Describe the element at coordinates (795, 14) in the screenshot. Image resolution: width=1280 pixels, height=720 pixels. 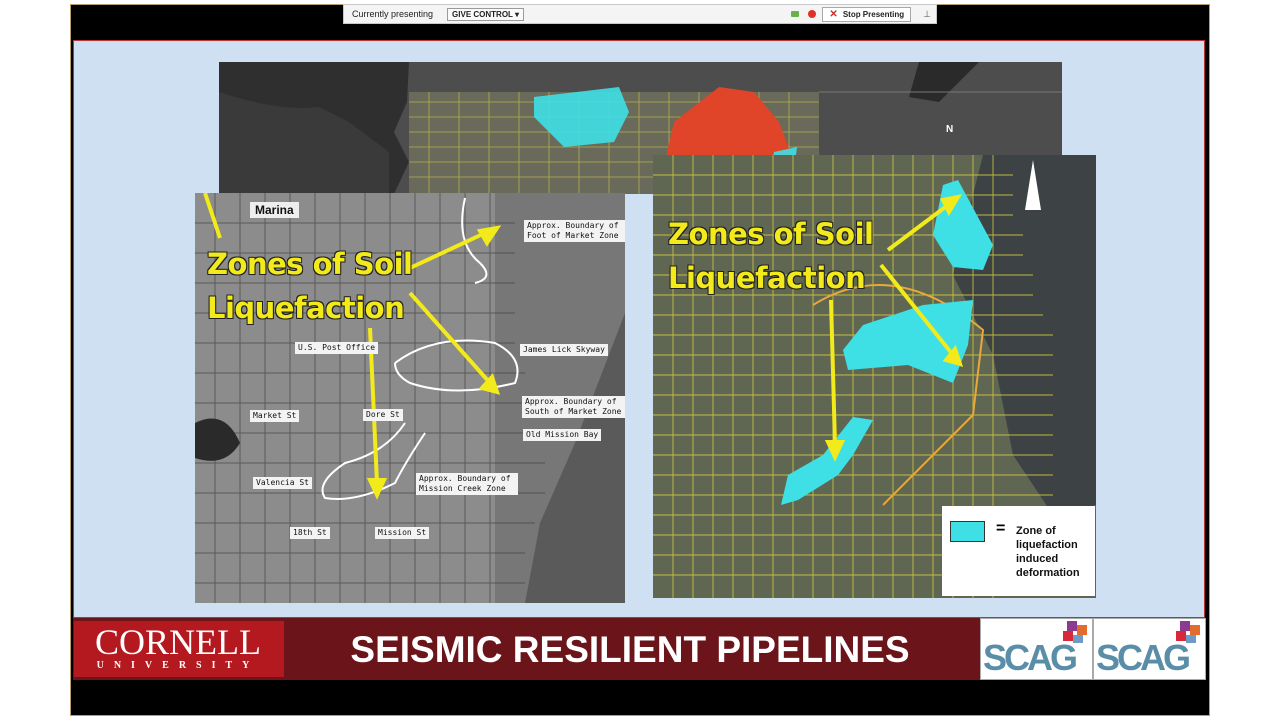
I see `chat-icon` at that location.